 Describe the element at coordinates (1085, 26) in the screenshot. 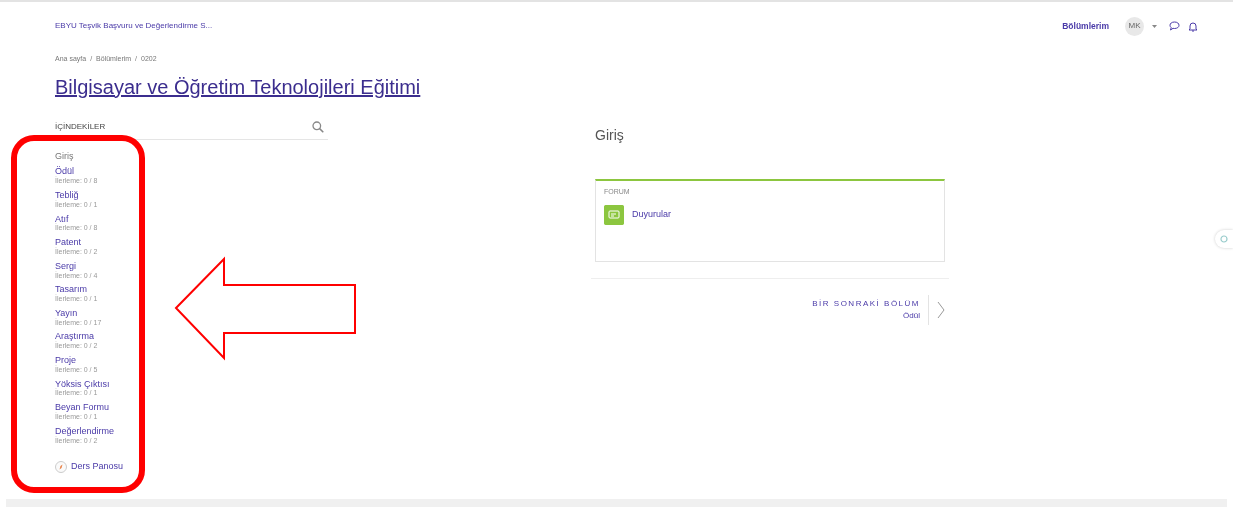

I see `nav-link: Bölümlerim` at that location.